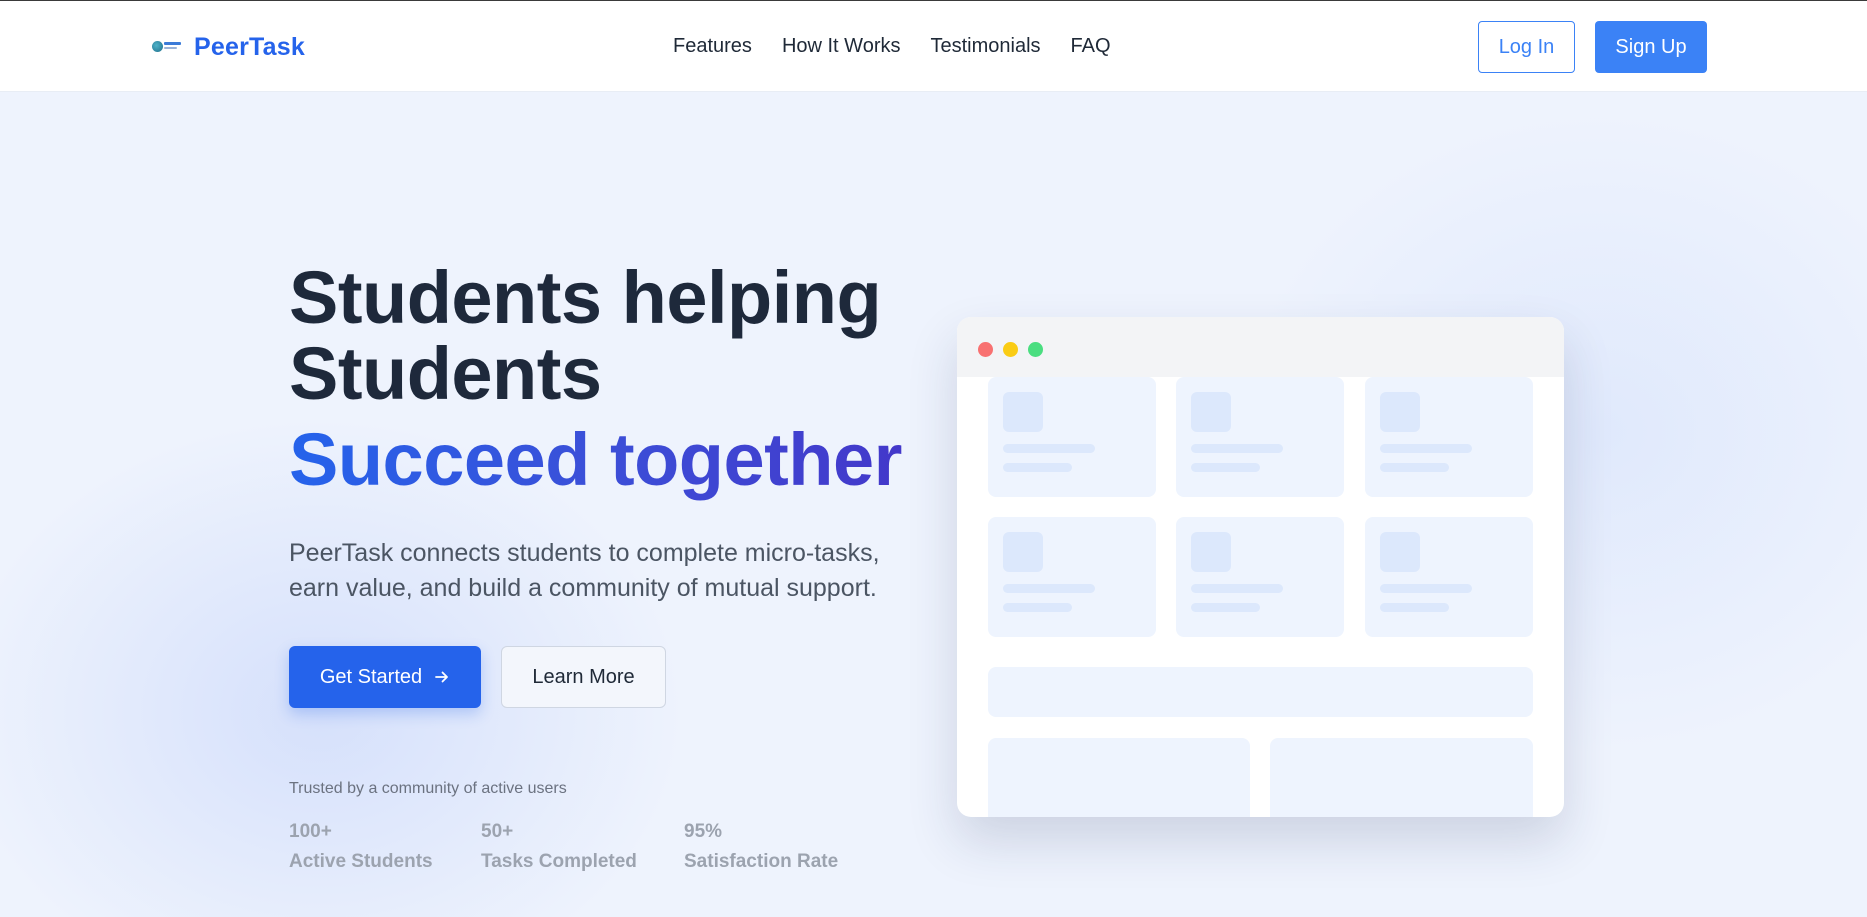  I want to click on stat-value: 100+, so click(310, 831).